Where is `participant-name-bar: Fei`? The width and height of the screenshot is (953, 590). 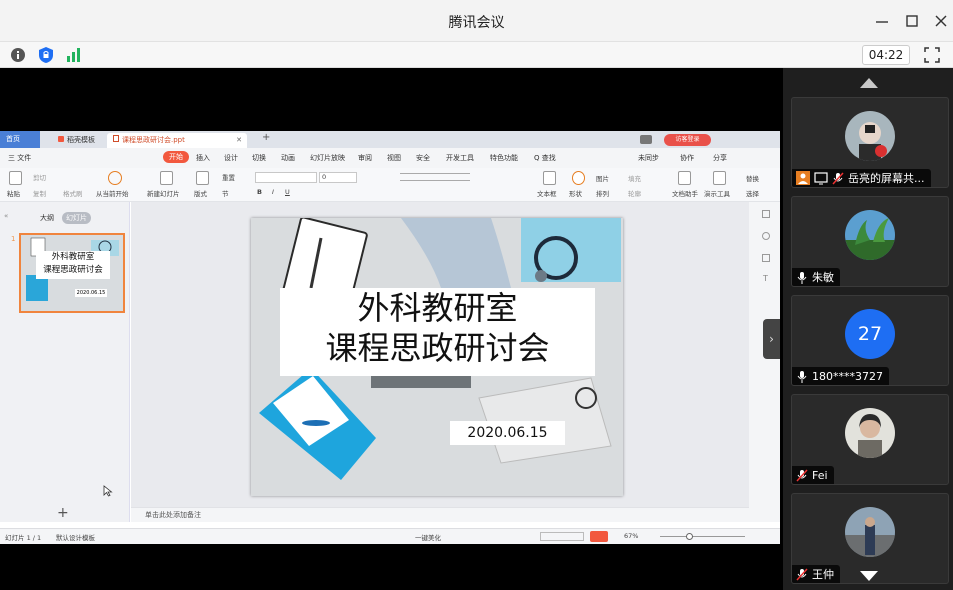 participant-name-bar: Fei is located at coordinates (813, 475).